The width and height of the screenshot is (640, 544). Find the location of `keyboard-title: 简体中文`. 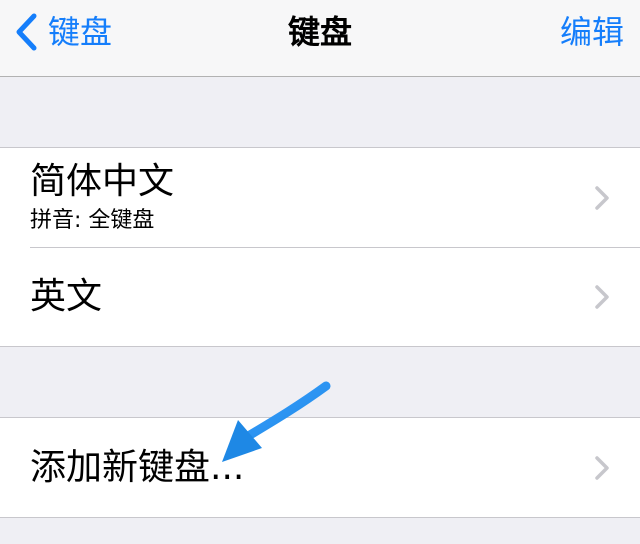

keyboard-title: 简体中文 is located at coordinates (102, 181).